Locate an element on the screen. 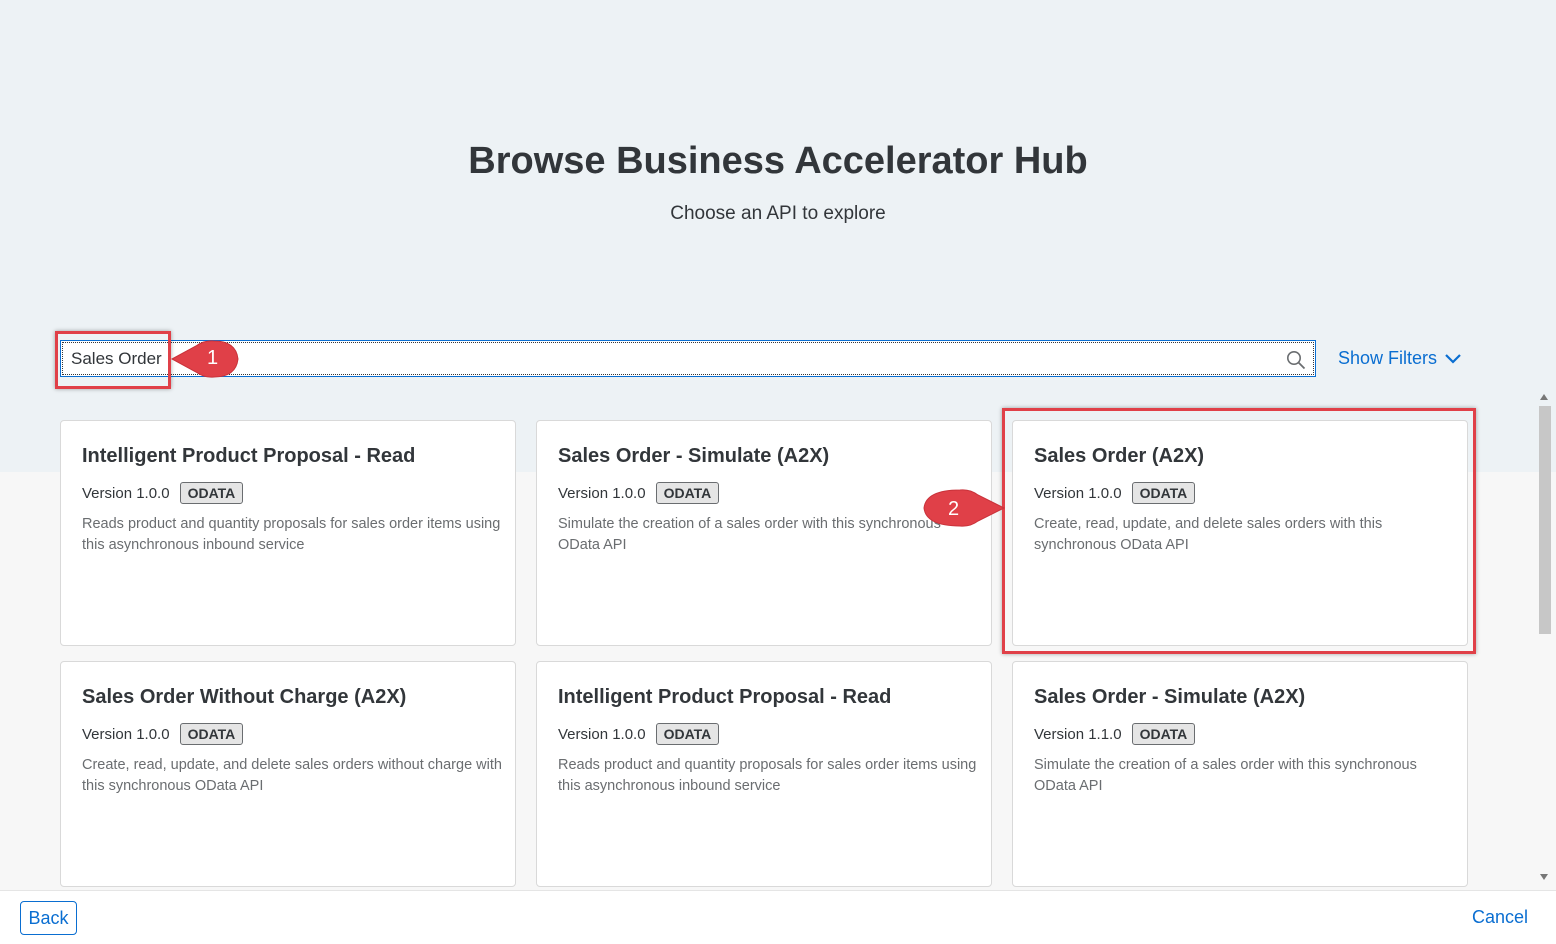 This screenshot has width=1556, height=944. back-button: Back is located at coordinates (48, 918).